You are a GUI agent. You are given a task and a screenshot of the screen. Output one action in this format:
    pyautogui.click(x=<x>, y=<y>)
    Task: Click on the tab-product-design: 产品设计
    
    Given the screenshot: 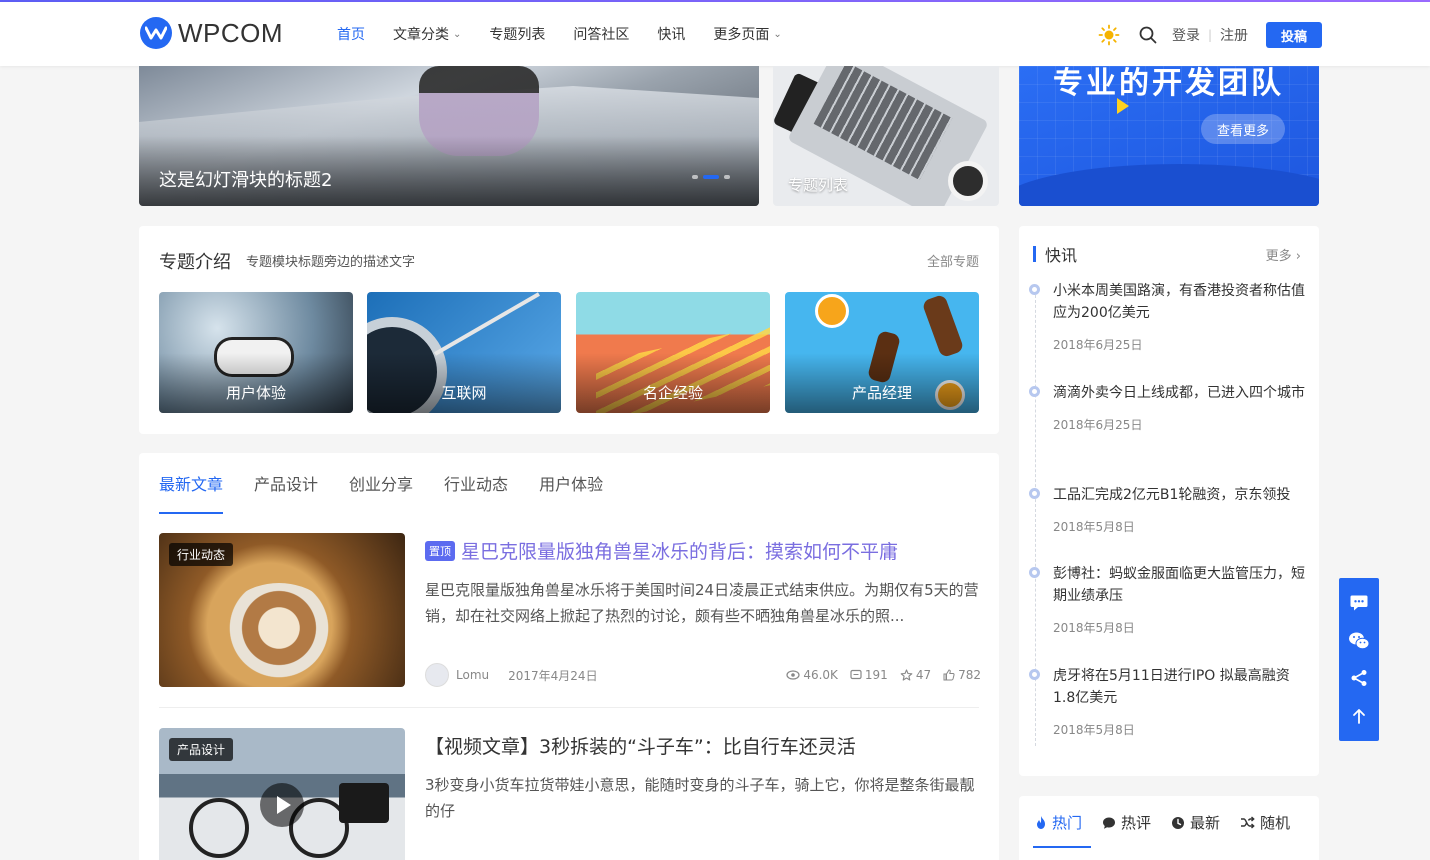 What is the action you would take?
    pyautogui.click(x=286, y=492)
    